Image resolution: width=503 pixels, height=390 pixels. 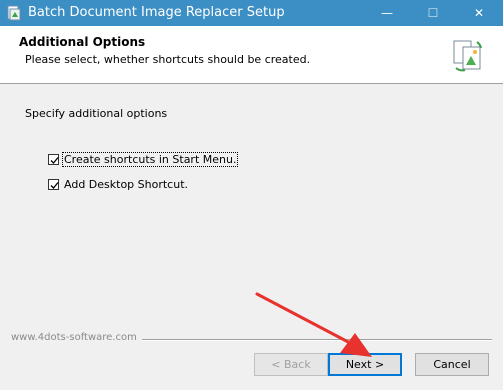 What do you see at coordinates (150, 159) in the screenshot?
I see `start-menu-shortcut-label: Create shortcuts in Start Menu.` at bounding box center [150, 159].